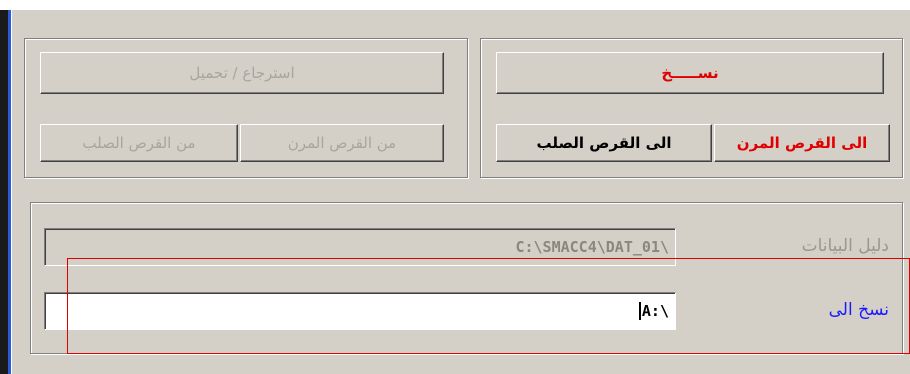 This screenshot has height=374, width=910. What do you see at coordinates (845, 246) in the screenshot?
I see `data-directory-label: دليل البيانات` at bounding box center [845, 246].